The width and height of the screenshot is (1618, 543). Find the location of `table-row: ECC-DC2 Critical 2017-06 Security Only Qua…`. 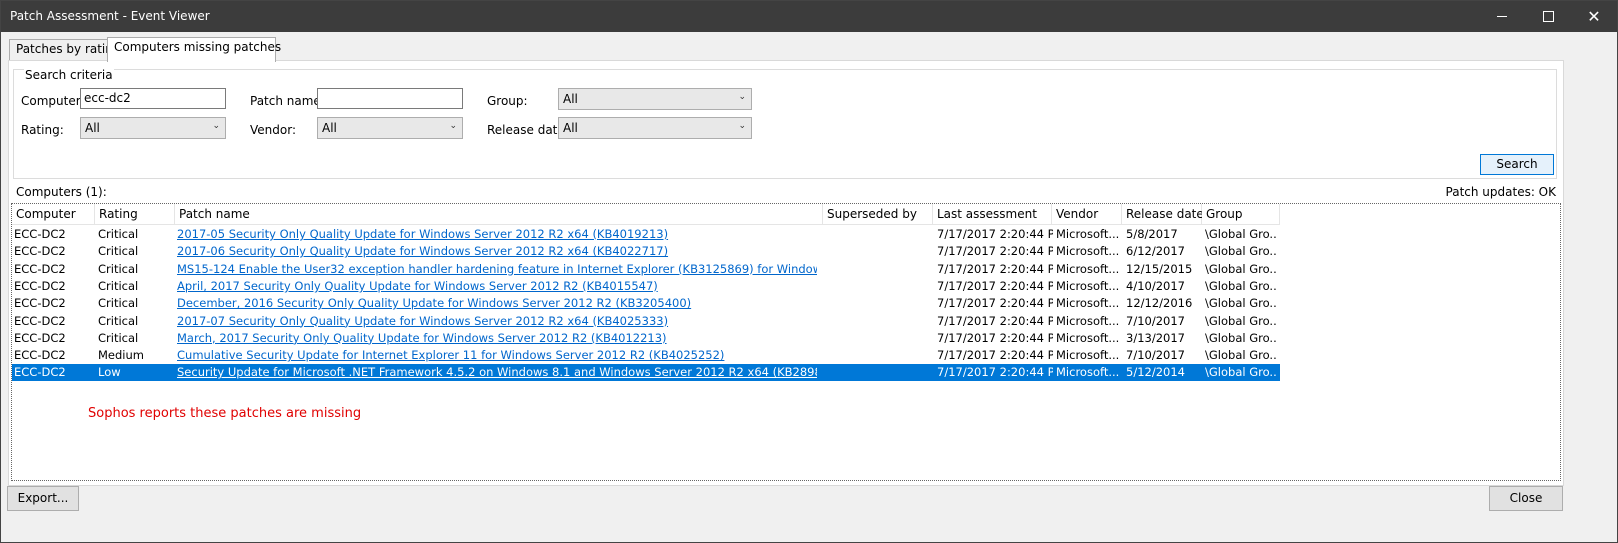

table-row: ECC-DC2 Critical 2017-06 Security Only Qua… is located at coordinates (646, 251).